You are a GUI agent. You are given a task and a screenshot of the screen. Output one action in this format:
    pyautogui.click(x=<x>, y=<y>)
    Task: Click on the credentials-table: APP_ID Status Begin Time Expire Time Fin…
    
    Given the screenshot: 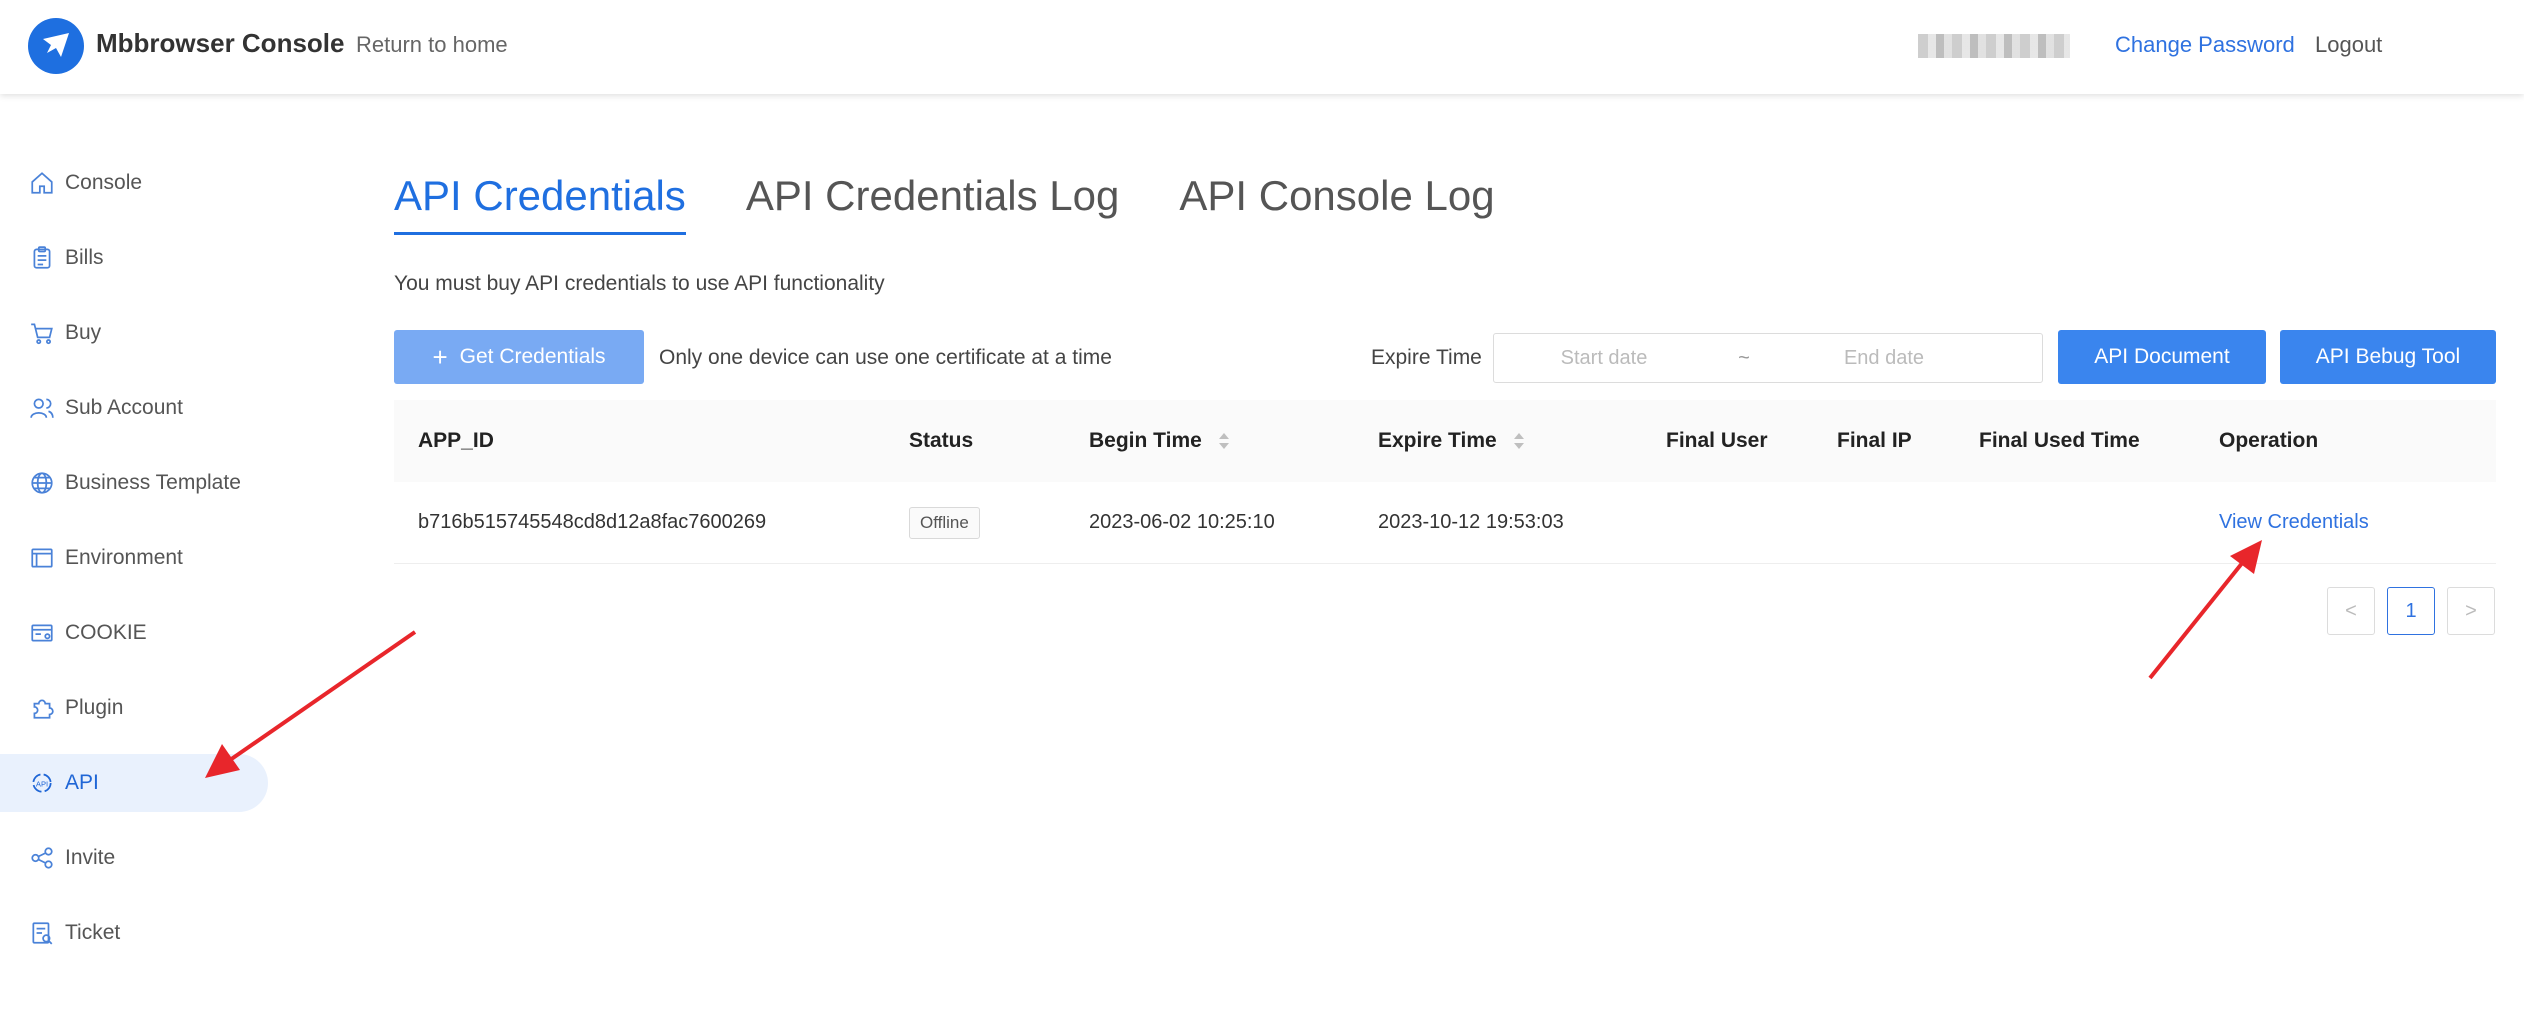 What is the action you would take?
    pyautogui.click(x=1445, y=482)
    